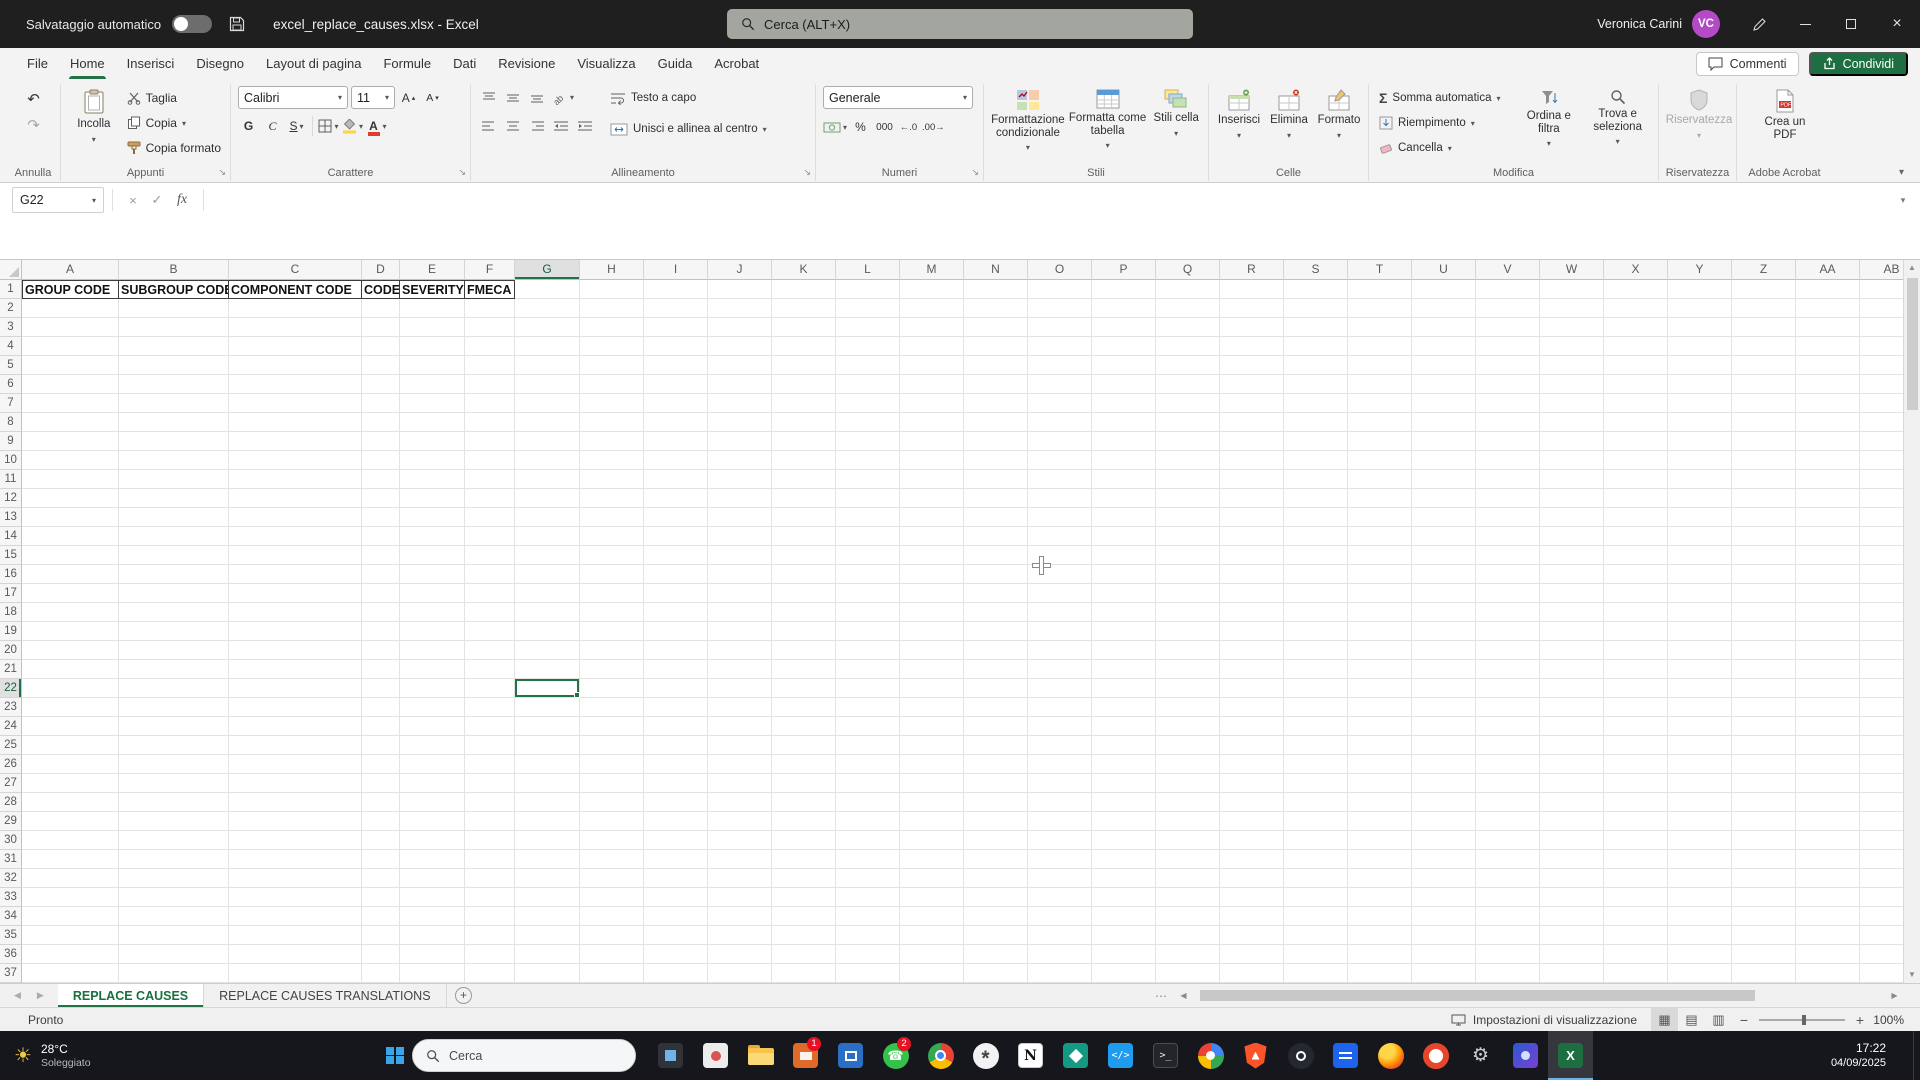 The image size is (1920, 1080). I want to click on cell-A31, so click(70, 859).